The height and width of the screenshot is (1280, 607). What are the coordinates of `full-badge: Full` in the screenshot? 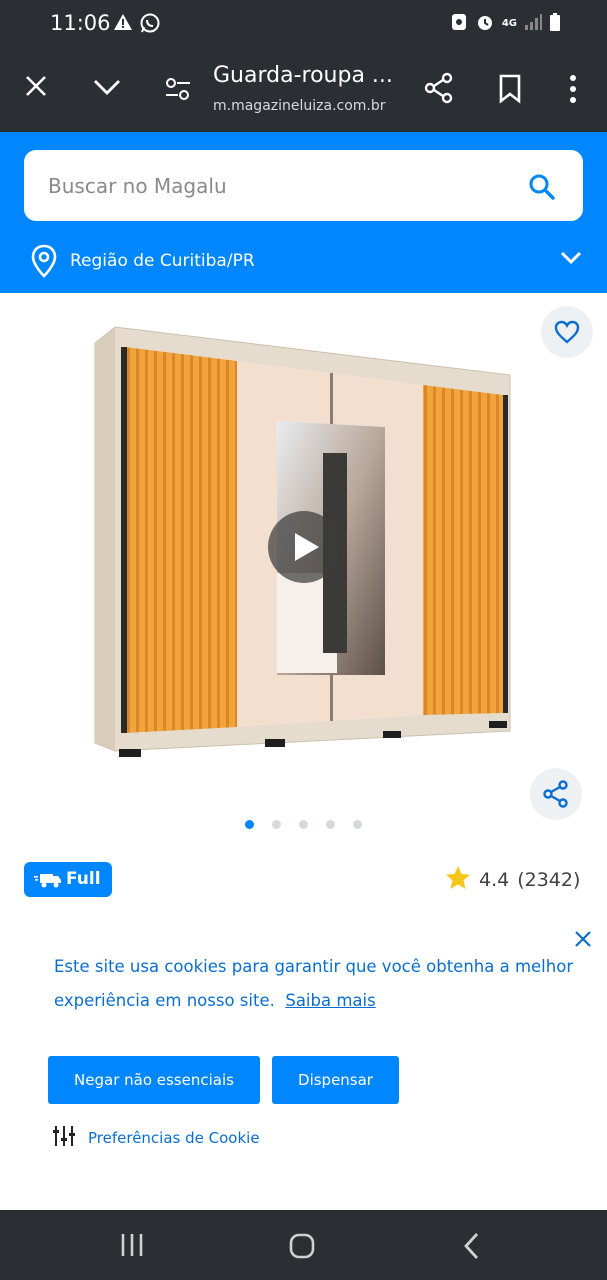 It's located at (68, 879).